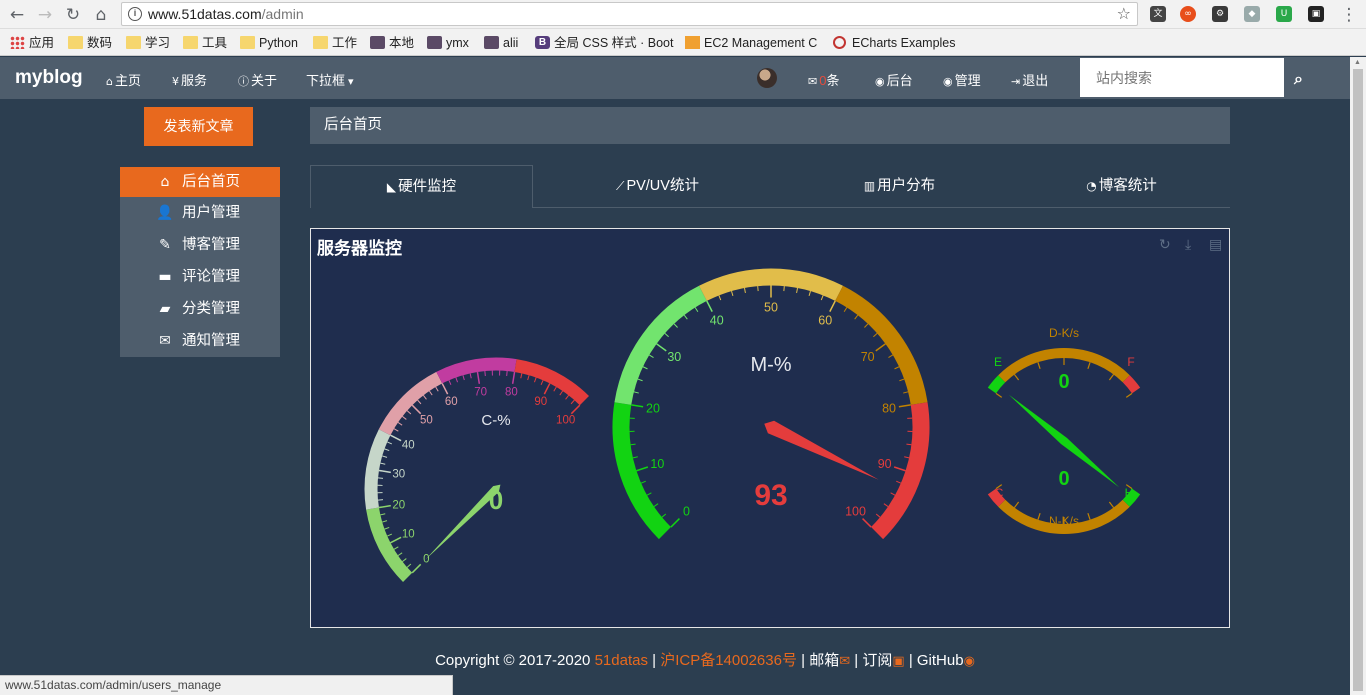 Image resolution: width=1366 pixels, height=695 pixels. I want to click on status-bar-url: www.51datas.com/admin/users_manage, so click(226, 685).